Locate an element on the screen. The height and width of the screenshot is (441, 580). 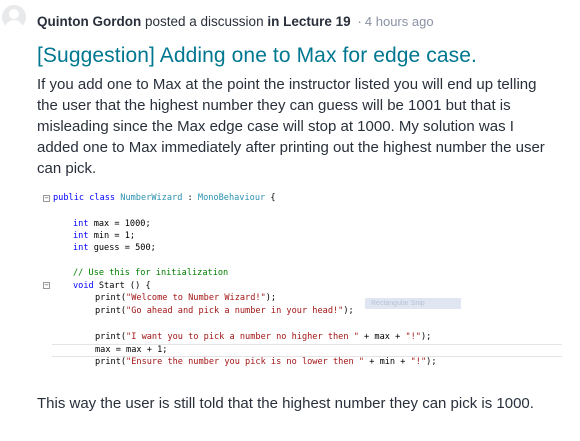
code-text: max = 1000; is located at coordinates (119, 224).